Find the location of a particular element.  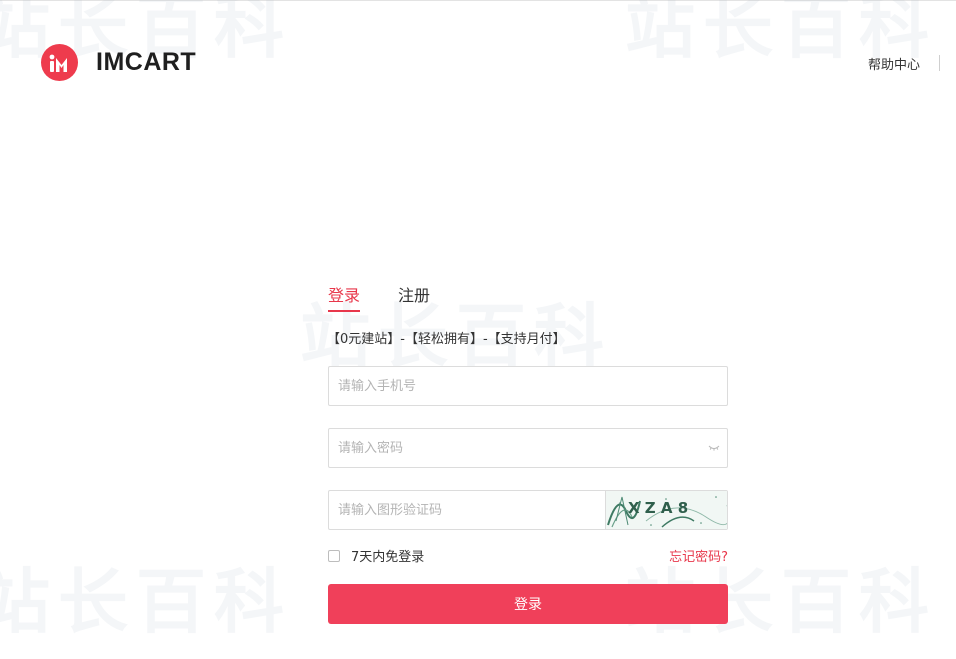

forgot-password-link: 忘记密码? is located at coordinates (698, 555).